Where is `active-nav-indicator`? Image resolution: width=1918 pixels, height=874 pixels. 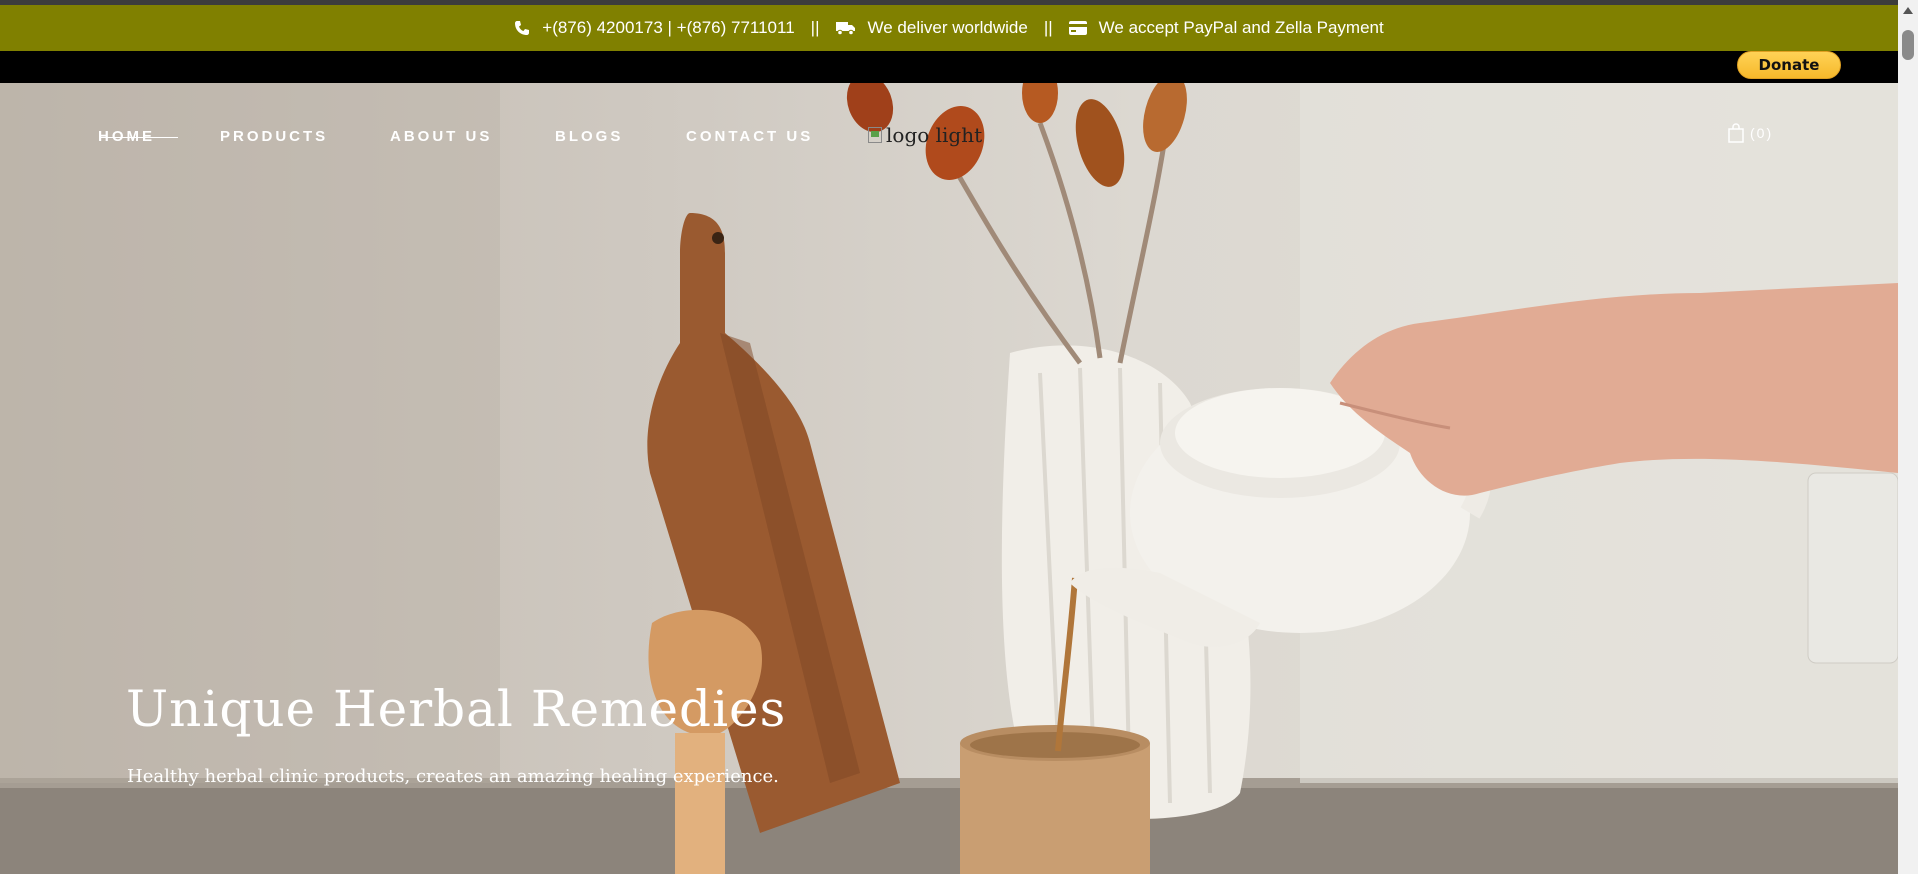
active-nav-indicator is located at coordinates (139, 137).